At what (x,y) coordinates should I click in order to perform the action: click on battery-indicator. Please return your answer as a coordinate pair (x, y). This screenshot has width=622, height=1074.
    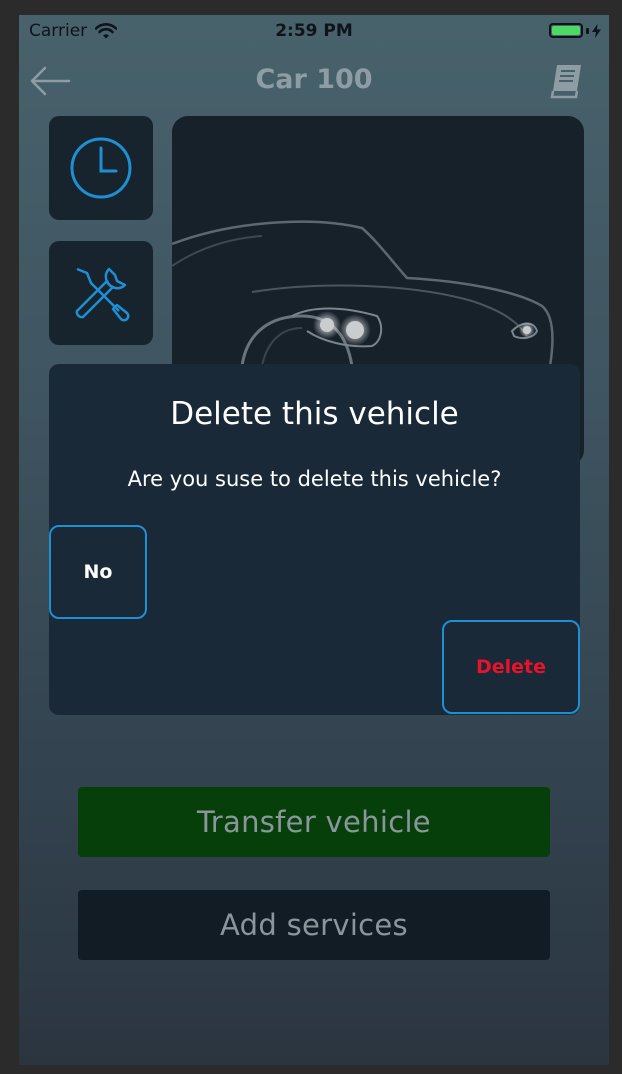
    Looking at the image, I should click on (575, 30).